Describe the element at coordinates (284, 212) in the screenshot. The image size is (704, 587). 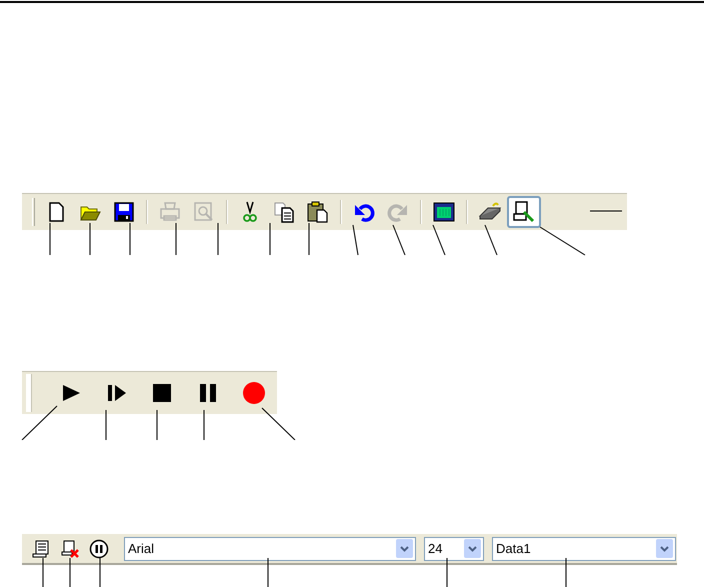
I see `copy-pages-icon` at that location.